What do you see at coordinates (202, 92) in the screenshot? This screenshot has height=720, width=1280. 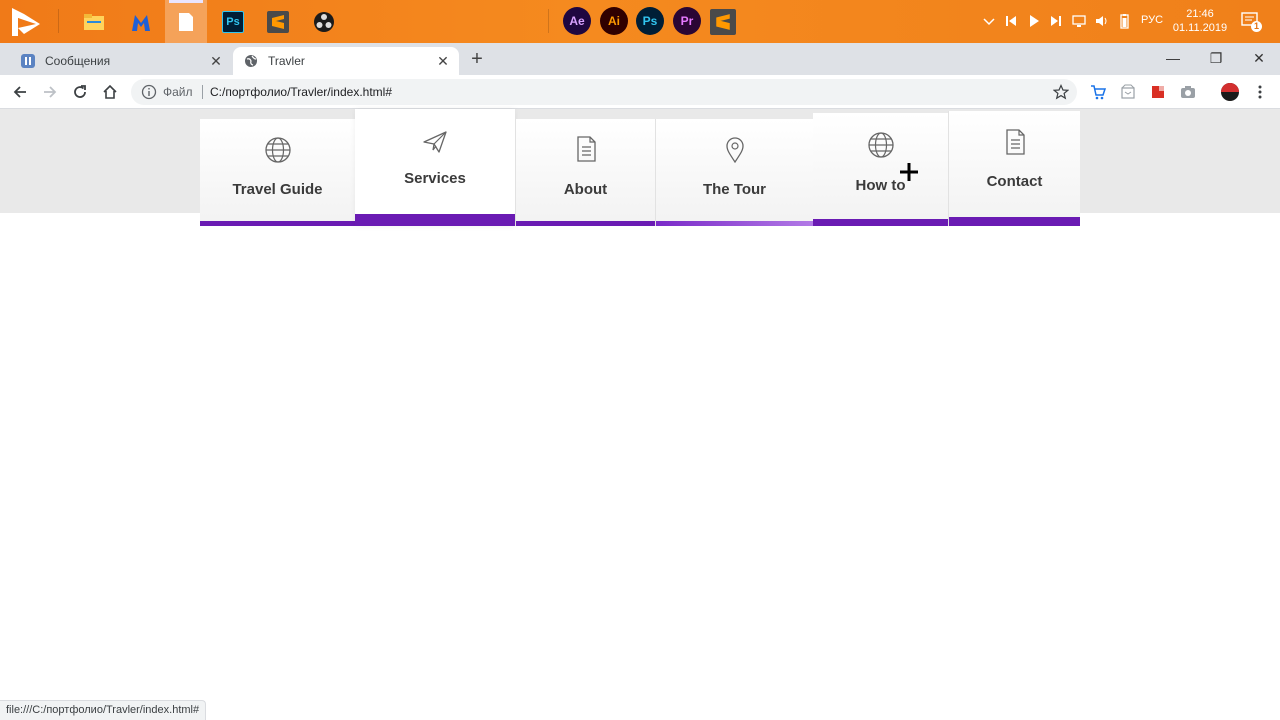 I see `omnibox-divider` at bounding box center [202, 92].